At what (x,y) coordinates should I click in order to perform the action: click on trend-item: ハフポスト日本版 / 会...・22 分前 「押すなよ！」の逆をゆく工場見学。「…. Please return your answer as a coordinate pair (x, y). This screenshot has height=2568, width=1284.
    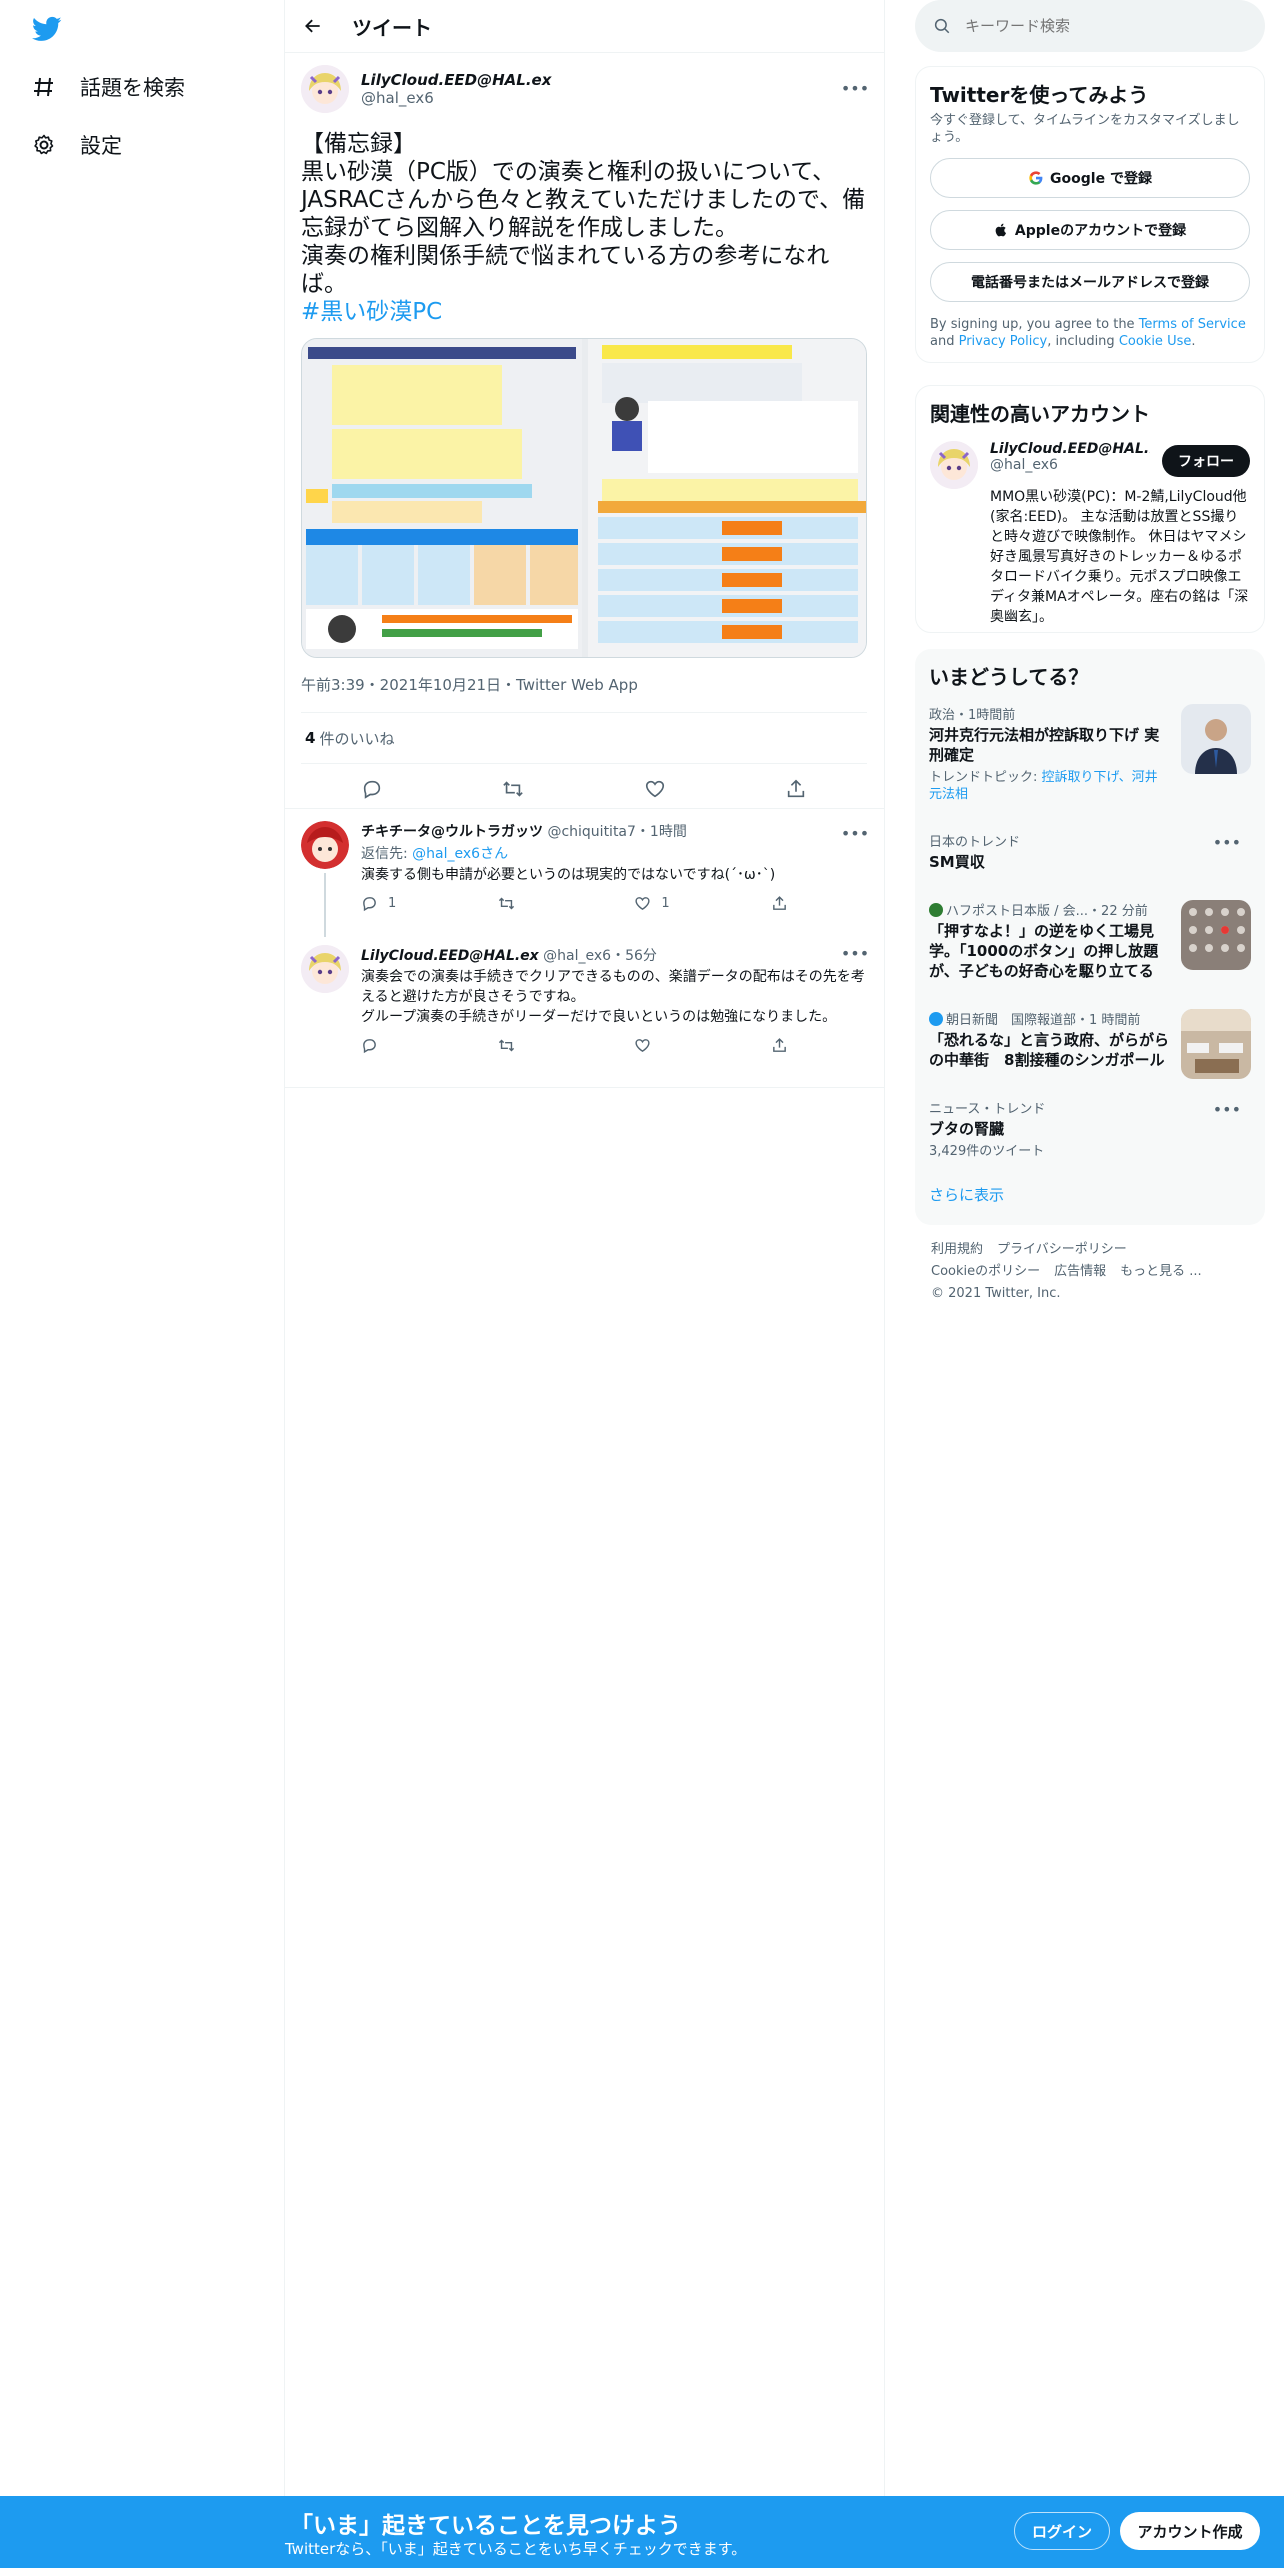
    Looking at the image, I should click on (1090, 940).